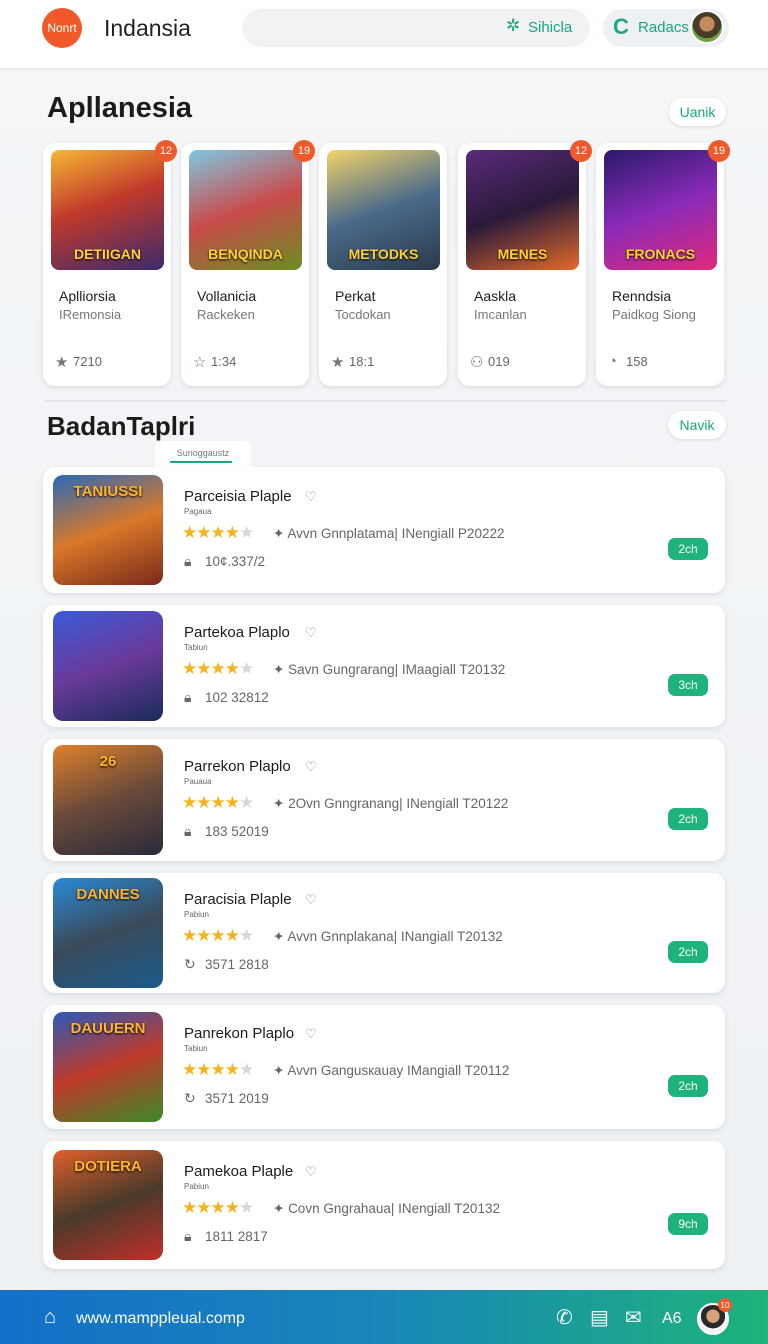 The width and height of the screenshot is (768, 1344). I want to click on card-subtitle: Imcanlan, so click(500, 314).